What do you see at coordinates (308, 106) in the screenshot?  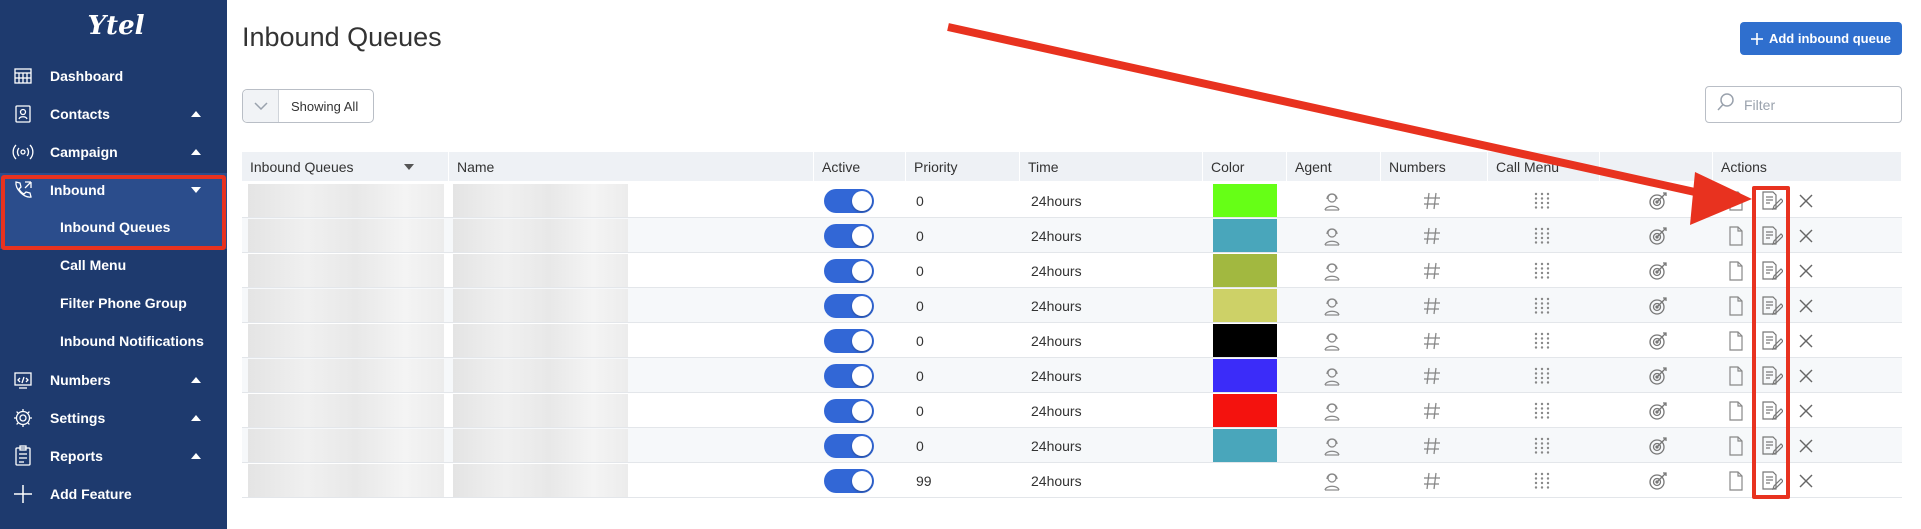 I see `showing-filter-dropdown: Showing All` at bounding box center [308, 106].